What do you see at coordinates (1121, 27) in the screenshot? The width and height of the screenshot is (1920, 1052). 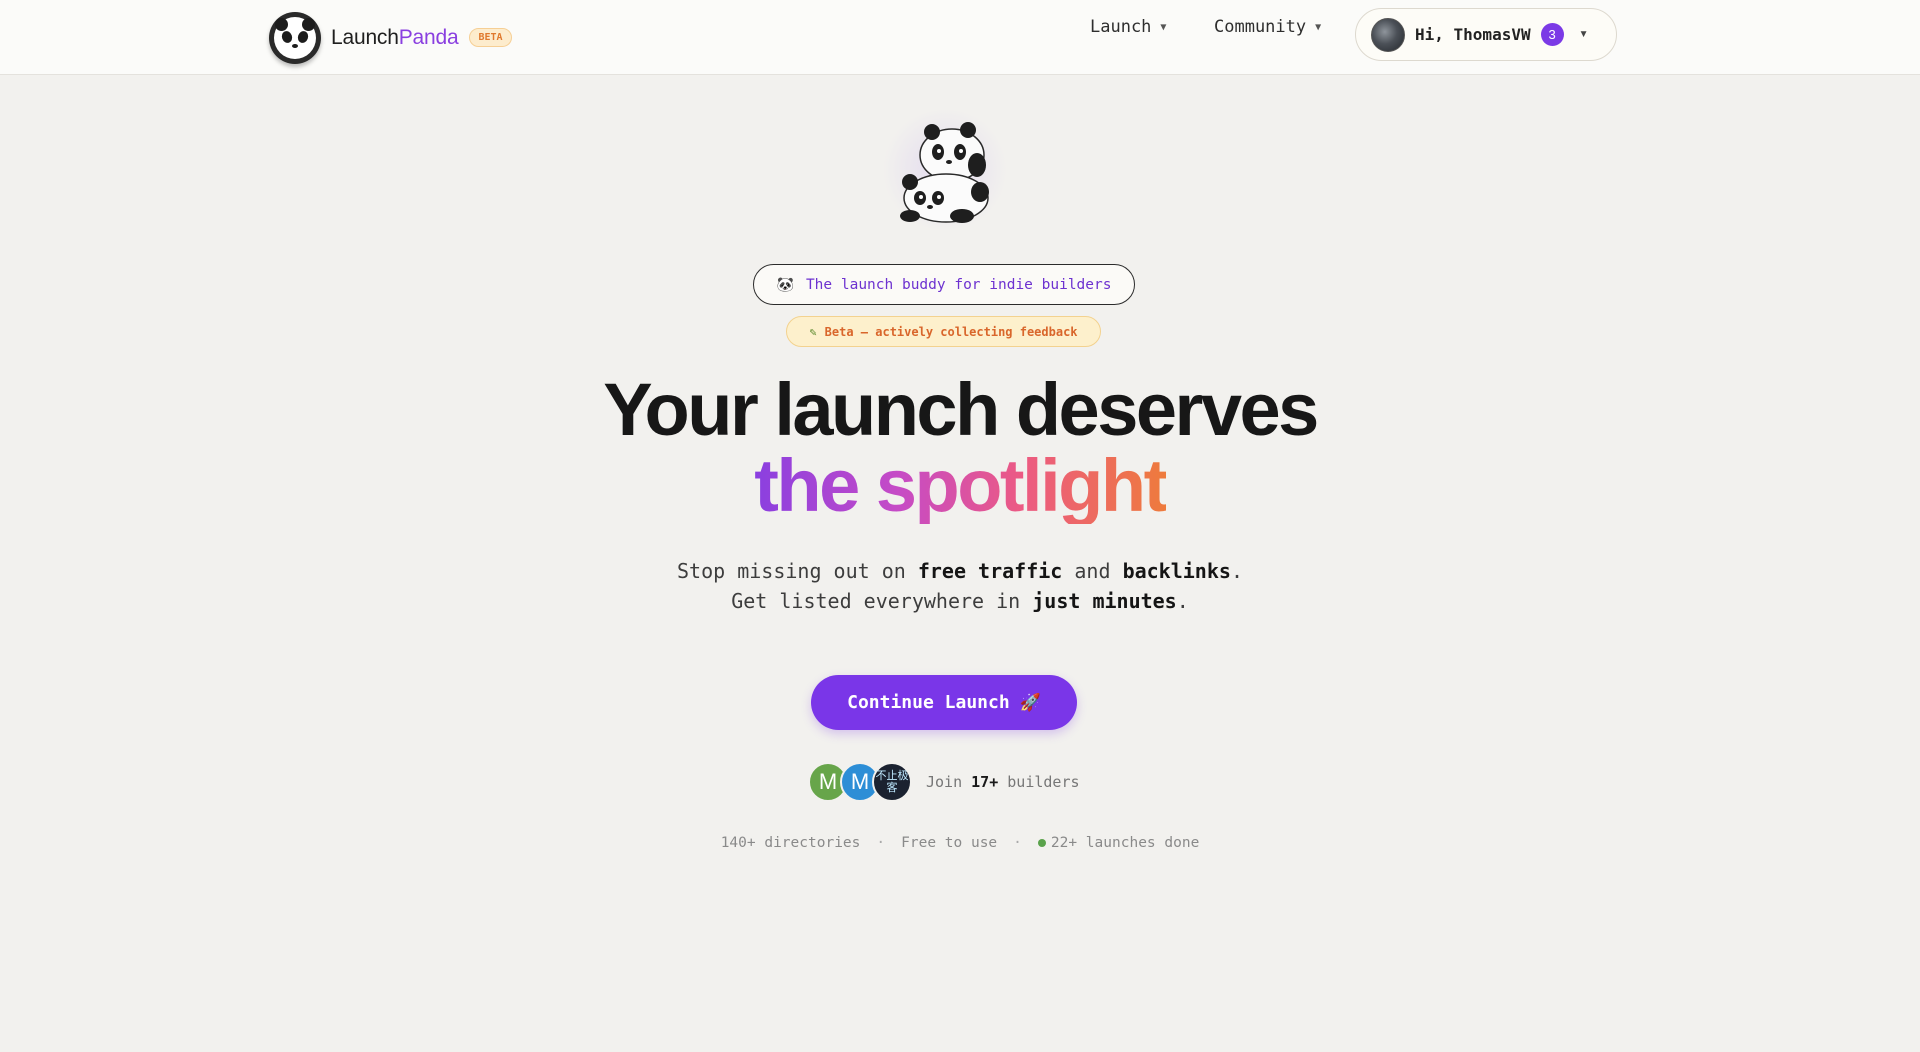 I see `nav-launch-label: Launch` at bounding box center [1121, 27].